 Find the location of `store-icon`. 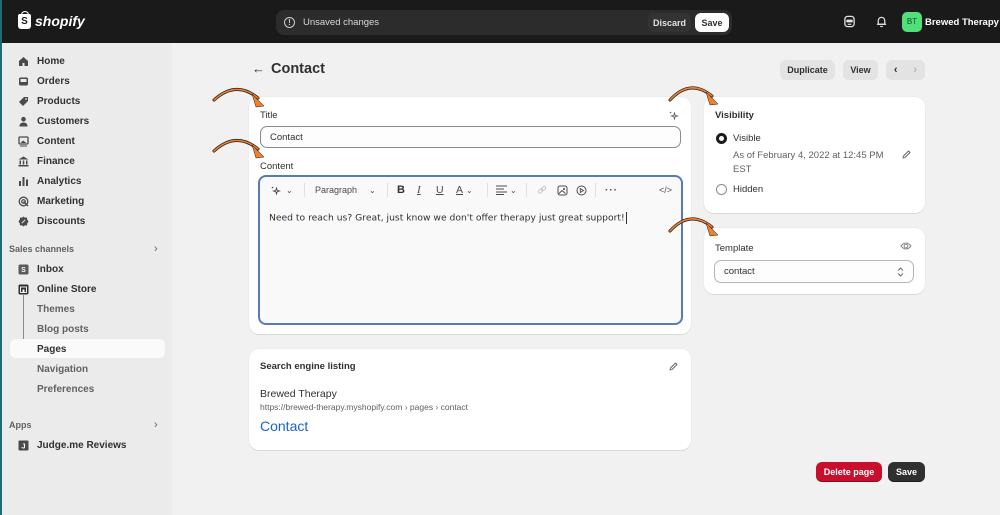

store-icon is located at coordinates (23, 289).